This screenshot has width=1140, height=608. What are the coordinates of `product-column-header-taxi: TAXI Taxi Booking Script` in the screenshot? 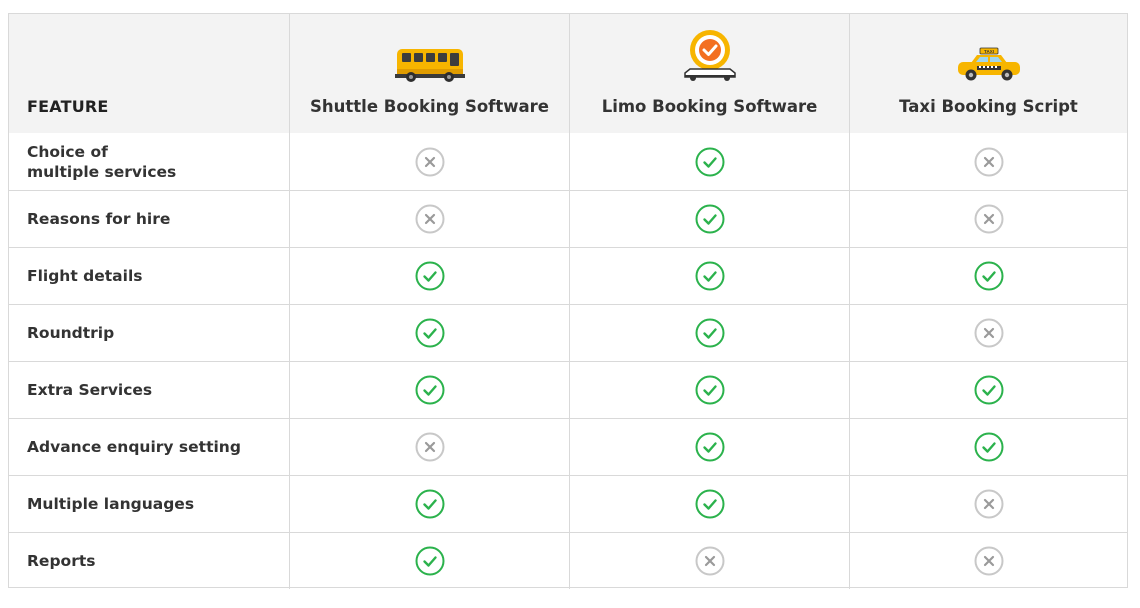 It's located at (988, 73).